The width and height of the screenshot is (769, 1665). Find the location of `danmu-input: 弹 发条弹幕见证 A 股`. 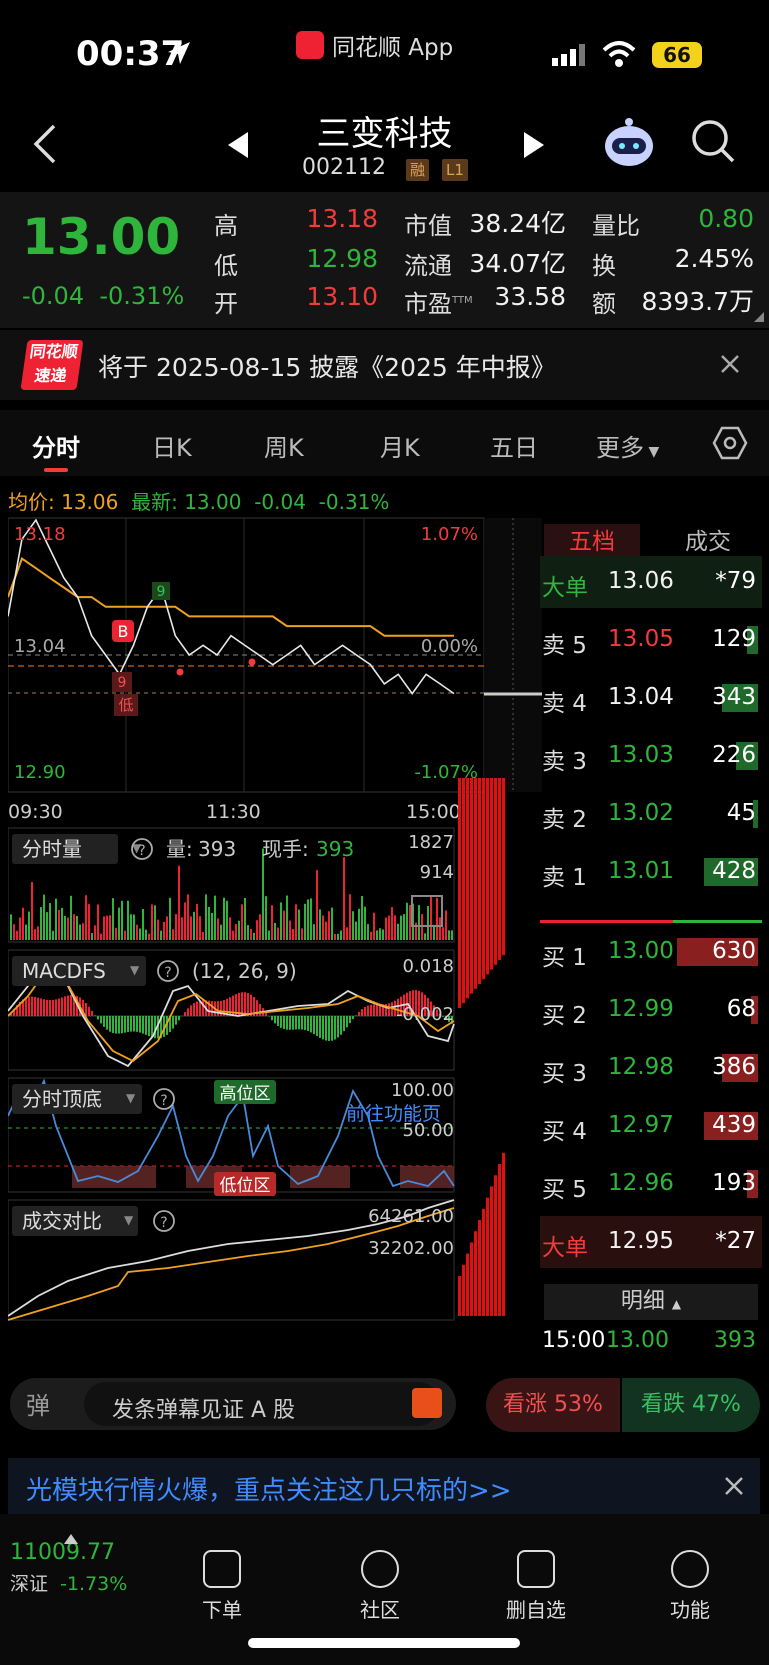

danmu-input: 弹 发条弹幕见证 A 股 is located at coordinates (233, 1404).